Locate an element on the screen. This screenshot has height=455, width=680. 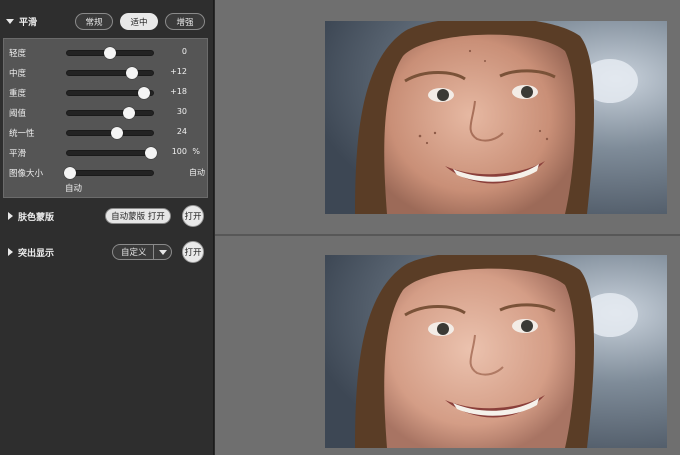
slider-row-uniformity: 统一性 24 is located at coordinates (106, 132).